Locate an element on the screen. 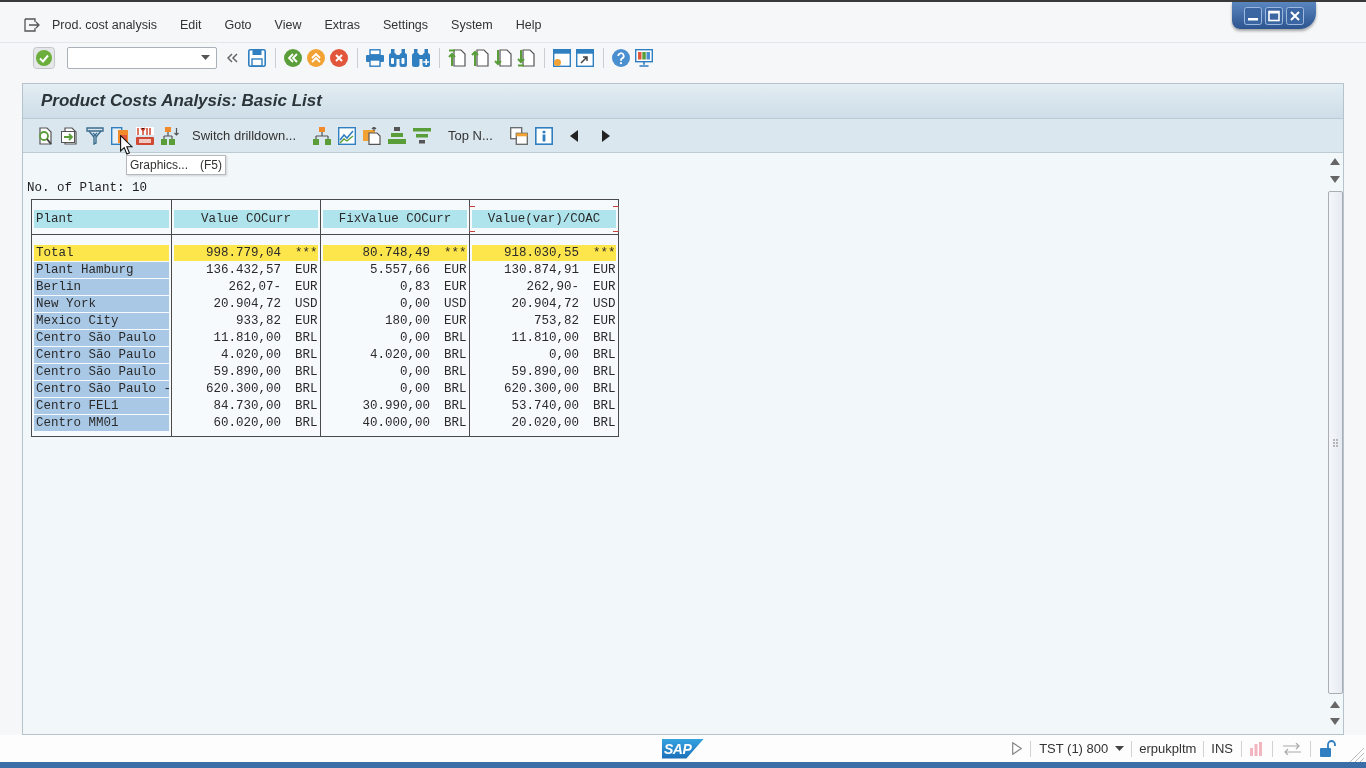 The height and width of the screenshot is (768, 1366). menu-item: Prod. cost analysis is located at coordinates (104, 25).